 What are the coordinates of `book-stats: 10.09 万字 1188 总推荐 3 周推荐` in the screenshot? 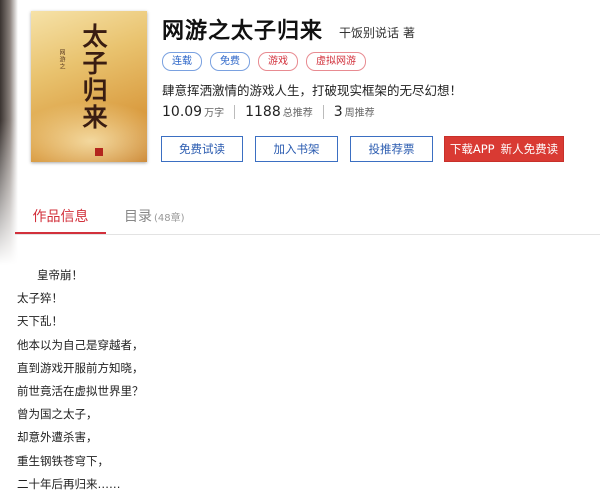 It's located at (268, 112).